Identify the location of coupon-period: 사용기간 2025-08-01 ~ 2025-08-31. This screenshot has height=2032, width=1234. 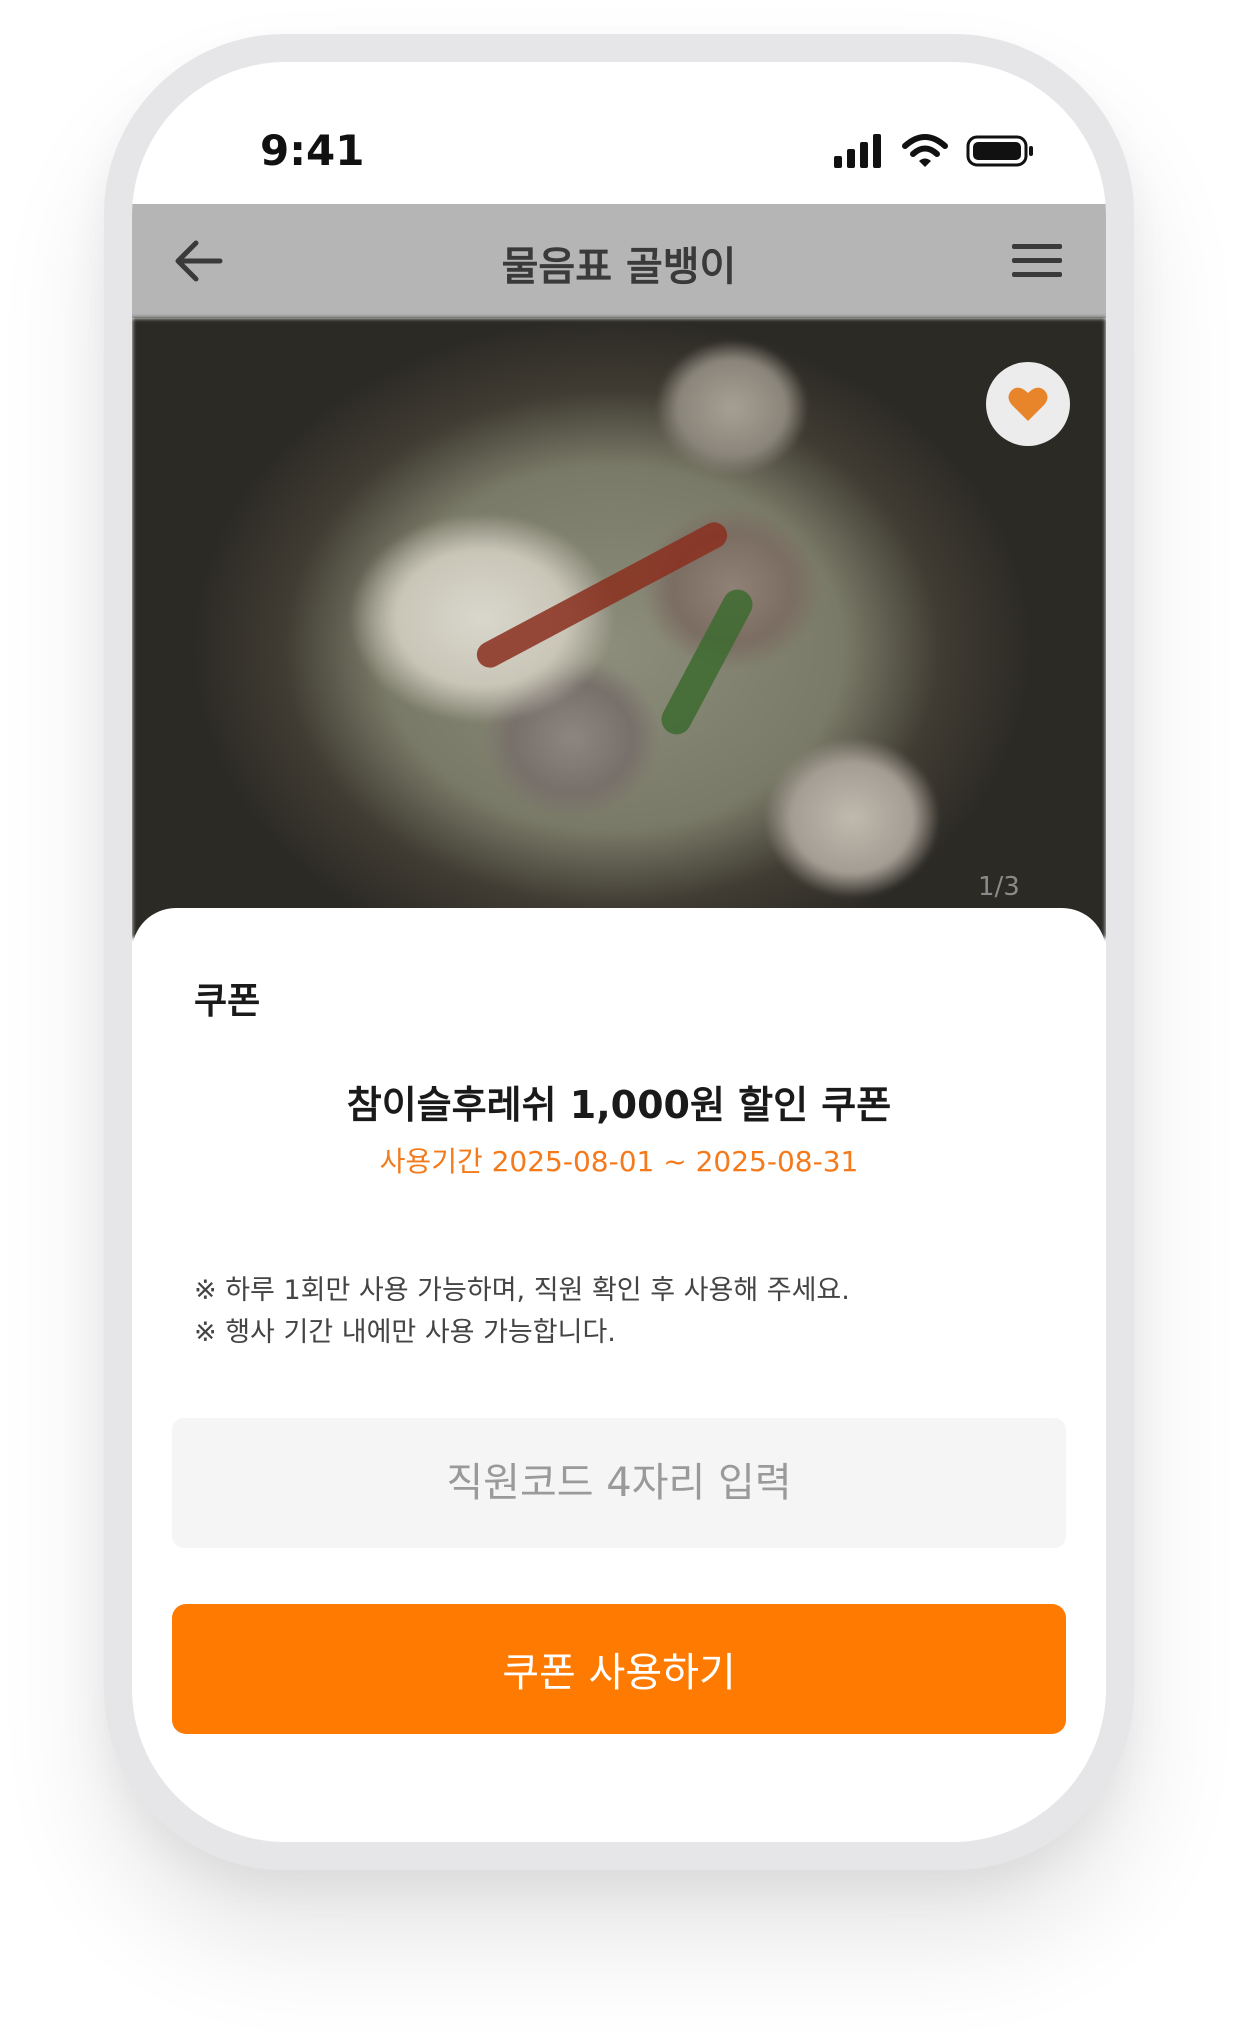
(619, 1161).